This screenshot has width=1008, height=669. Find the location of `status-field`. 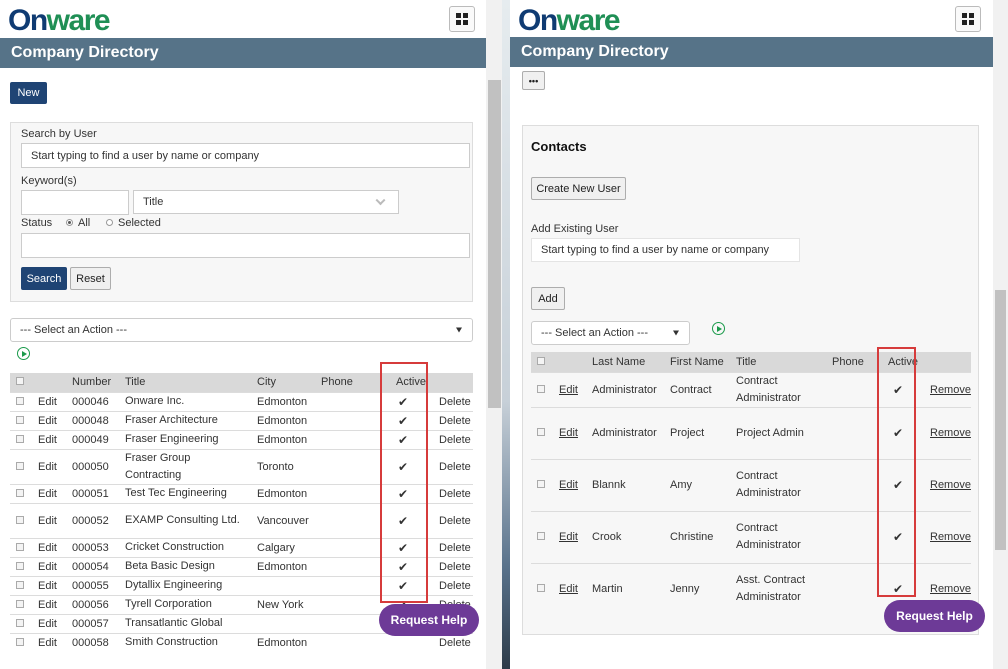

status-field is located at coordinates (245, 245).